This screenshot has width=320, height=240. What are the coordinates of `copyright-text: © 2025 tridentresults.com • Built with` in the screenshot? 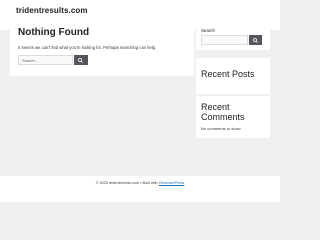 It's located at (127, 183).